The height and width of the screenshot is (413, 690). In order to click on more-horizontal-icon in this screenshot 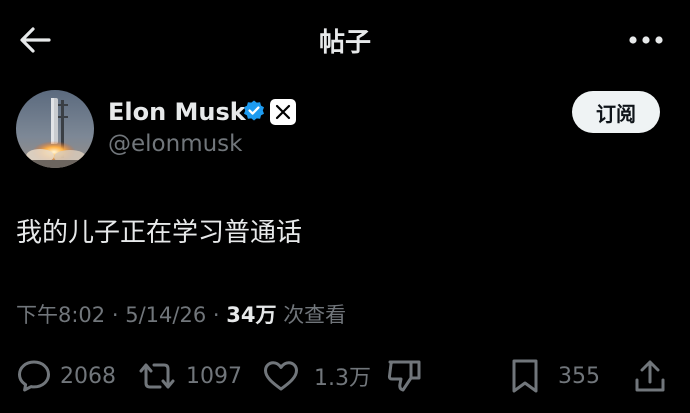, I will do `click(646, 40)`.